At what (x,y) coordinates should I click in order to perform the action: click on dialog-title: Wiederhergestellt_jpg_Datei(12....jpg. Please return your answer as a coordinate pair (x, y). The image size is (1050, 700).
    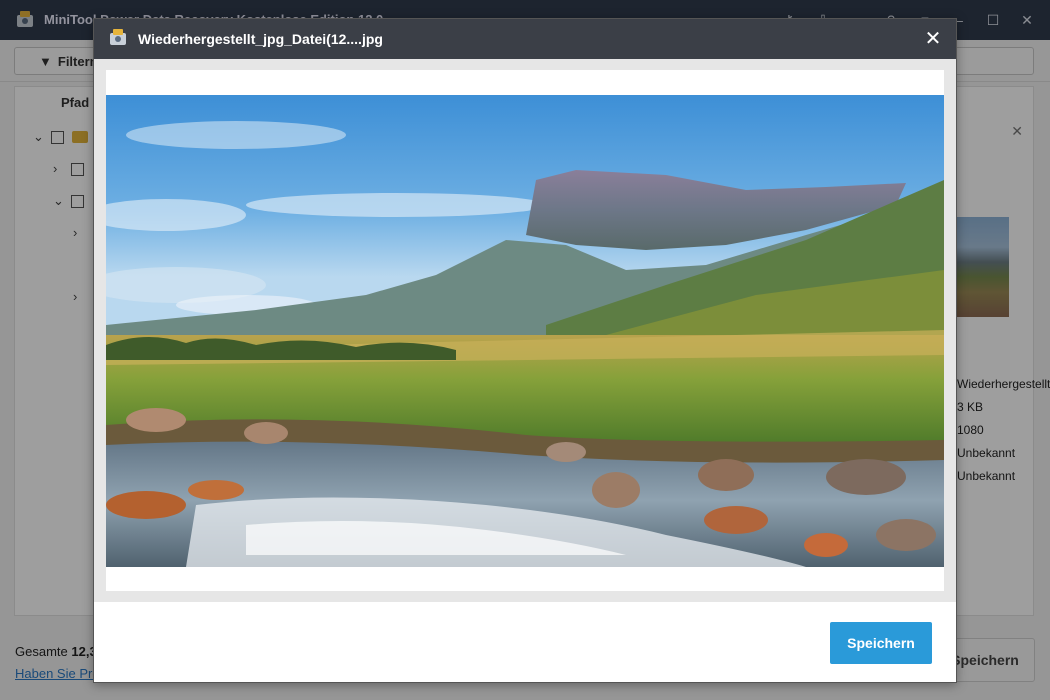
    Looking at the image, I should click on (260, 39).